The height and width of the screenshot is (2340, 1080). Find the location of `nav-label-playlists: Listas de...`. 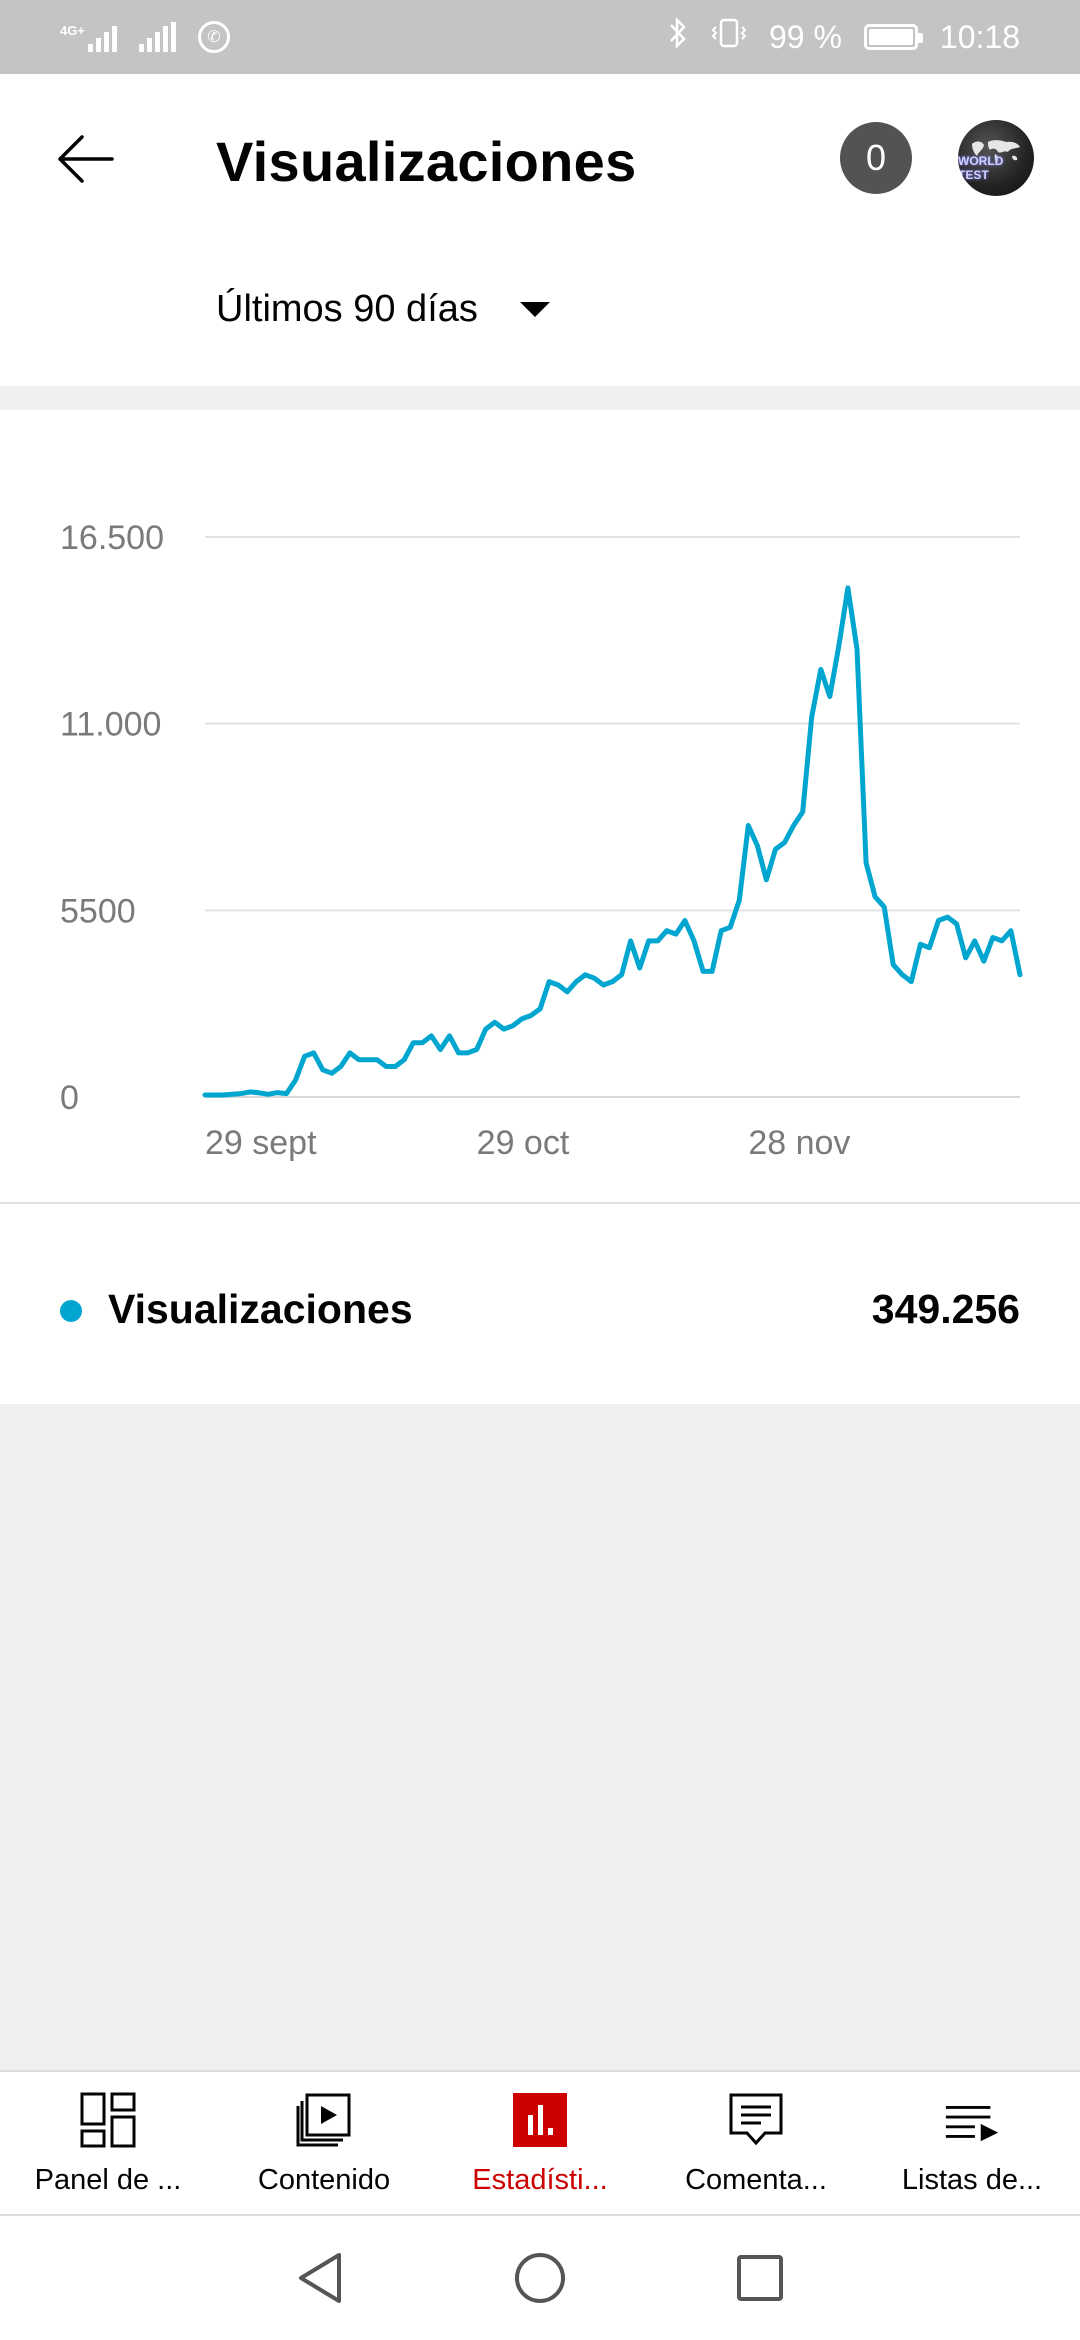

nav-label-playlists: Listas de... is located at coordinates (972, 2180).